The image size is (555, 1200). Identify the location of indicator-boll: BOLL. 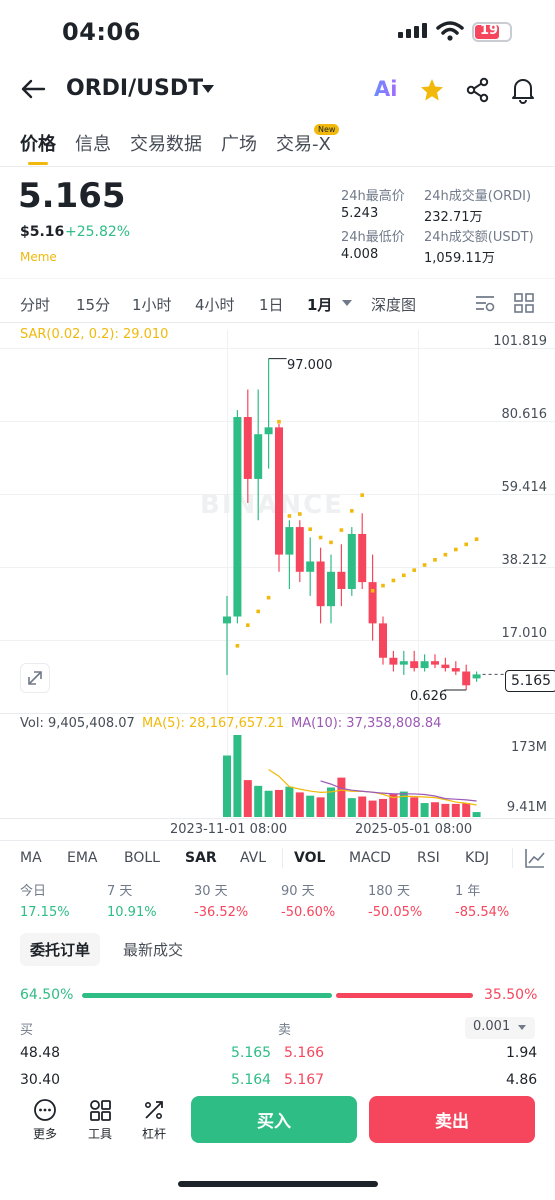
(142, 858).